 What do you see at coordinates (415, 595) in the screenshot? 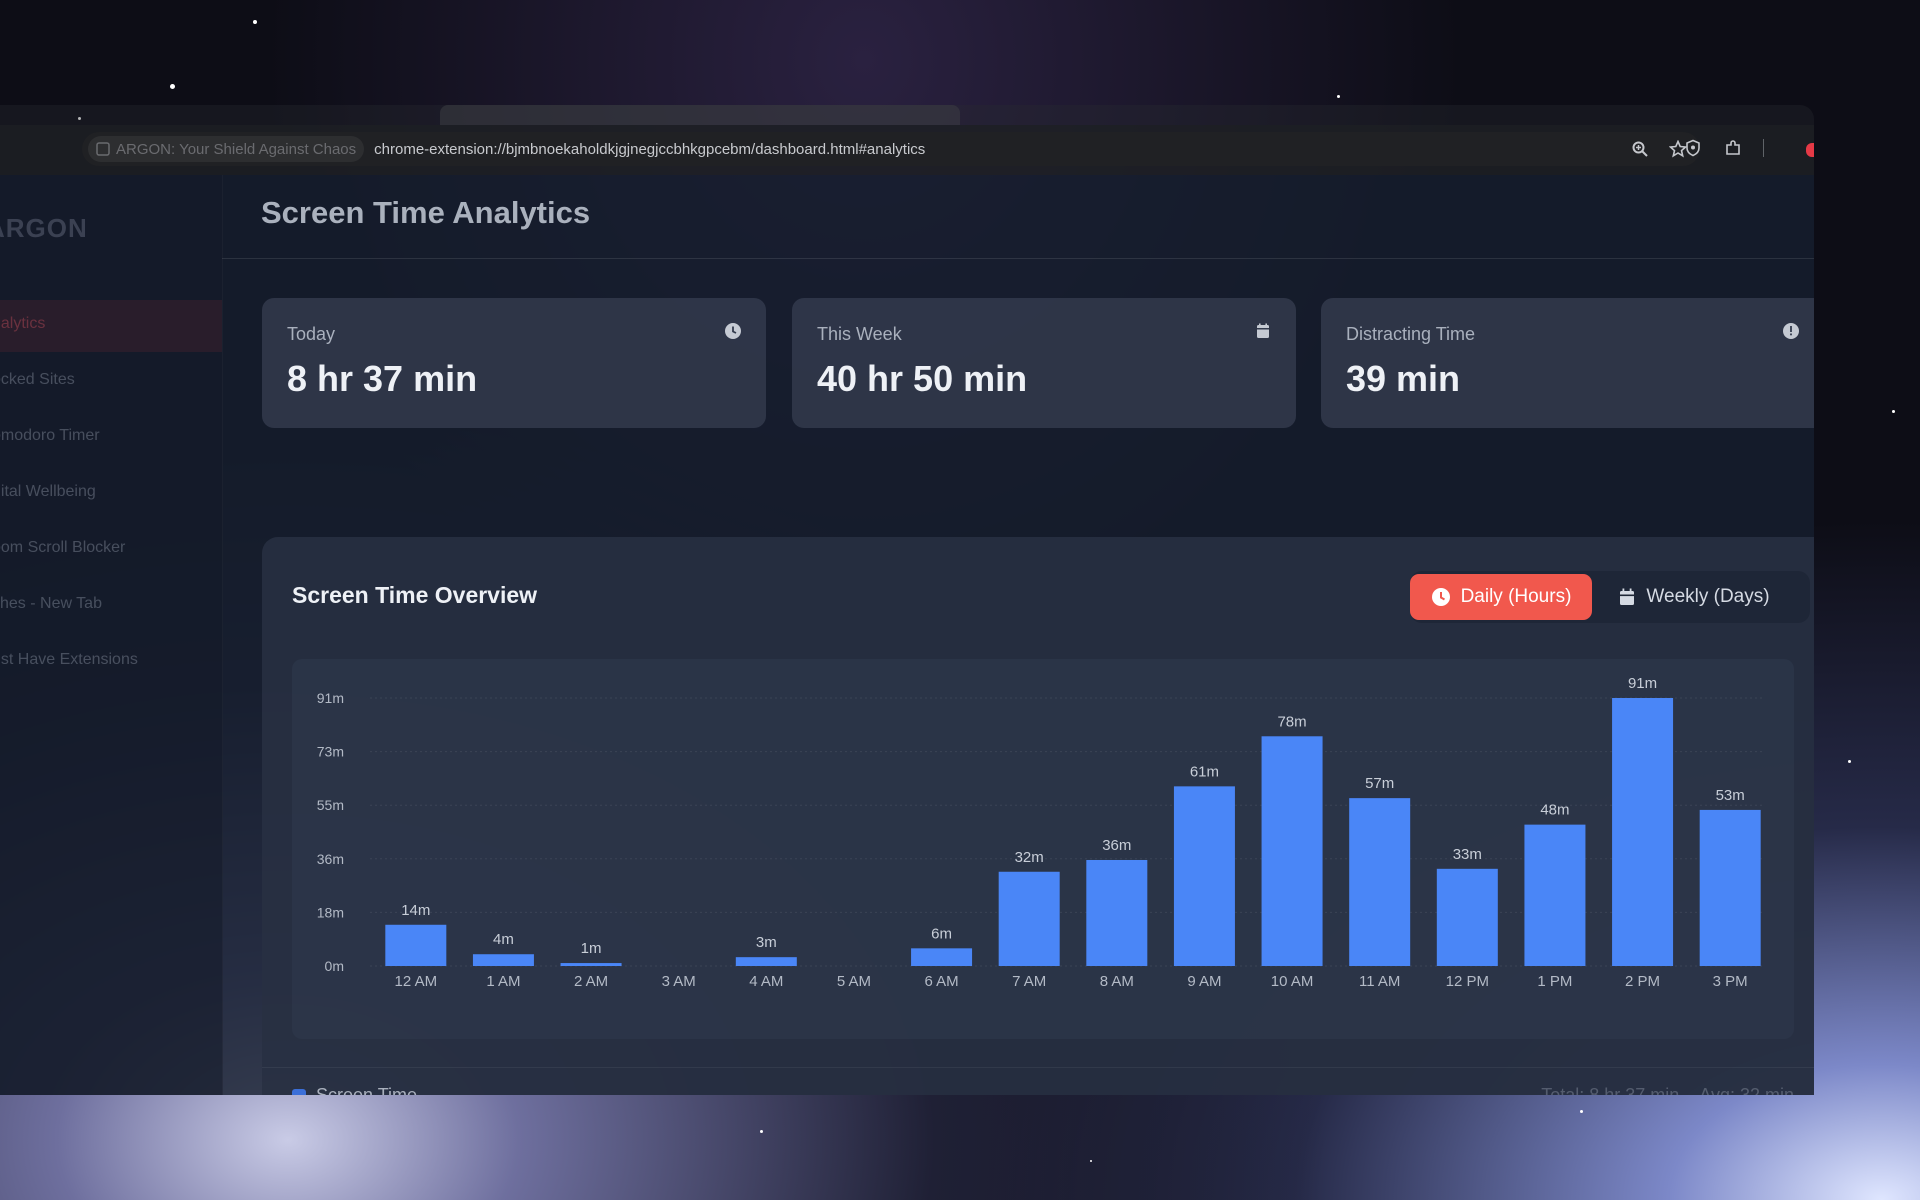
I see `panel-title: Screen Time Overview` at bounding box center [415, 595].